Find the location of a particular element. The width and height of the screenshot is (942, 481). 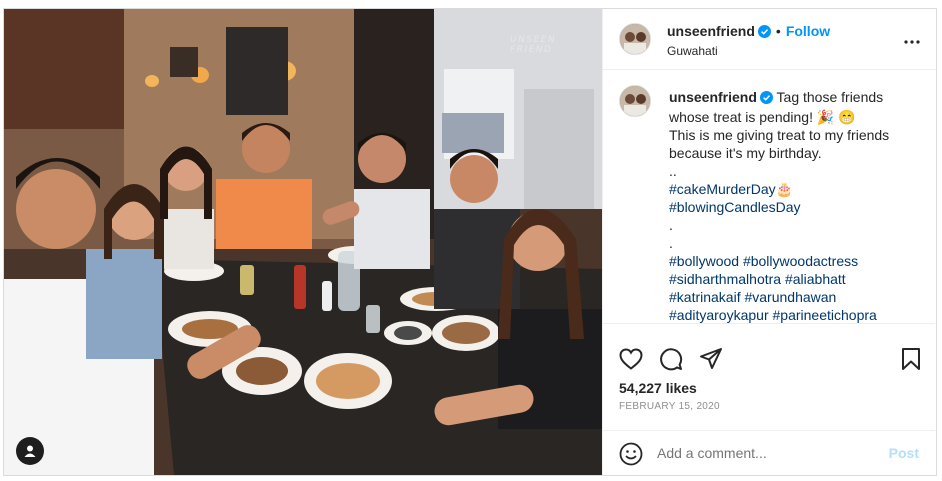

emoji-icon is located at coordinates (631, 454).